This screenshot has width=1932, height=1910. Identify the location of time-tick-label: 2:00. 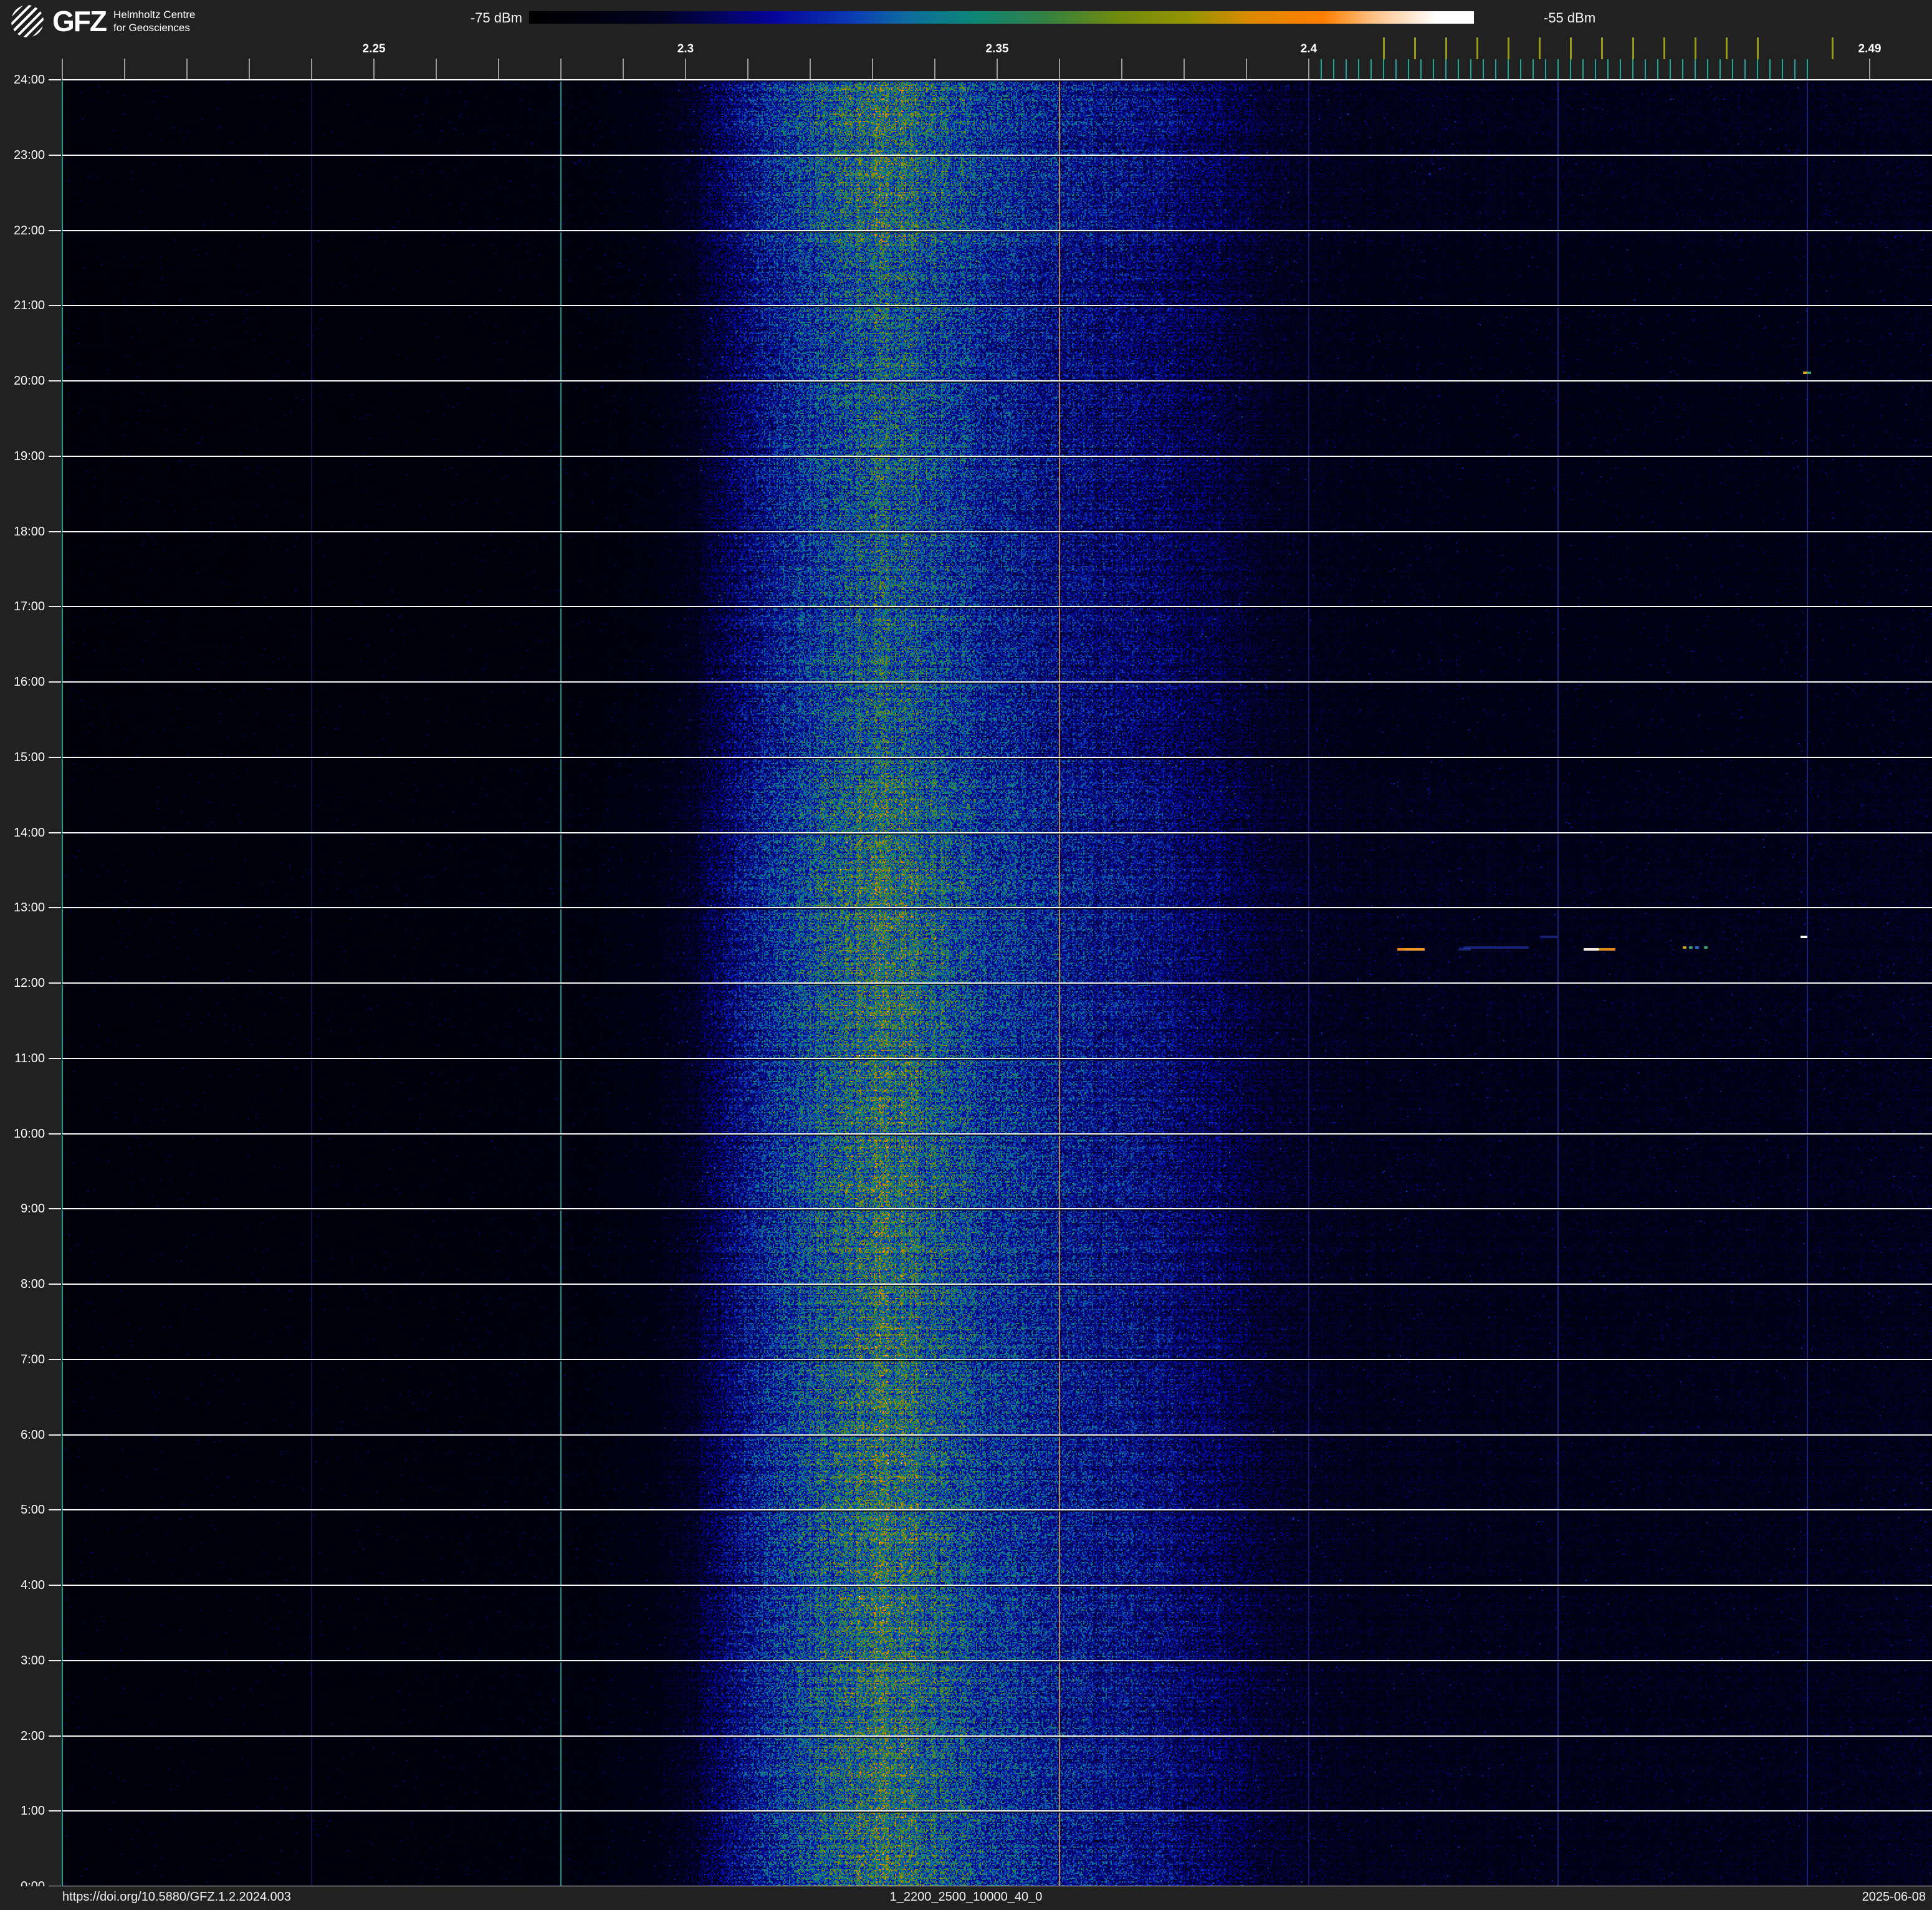
(33, 1736).